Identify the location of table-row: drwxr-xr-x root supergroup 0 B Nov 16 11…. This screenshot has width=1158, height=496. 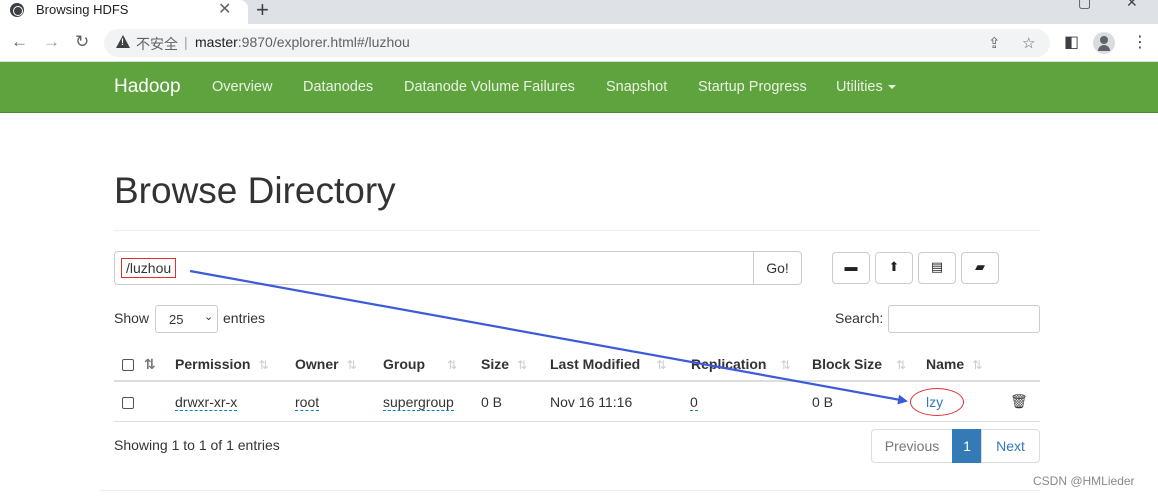
(577, 403).